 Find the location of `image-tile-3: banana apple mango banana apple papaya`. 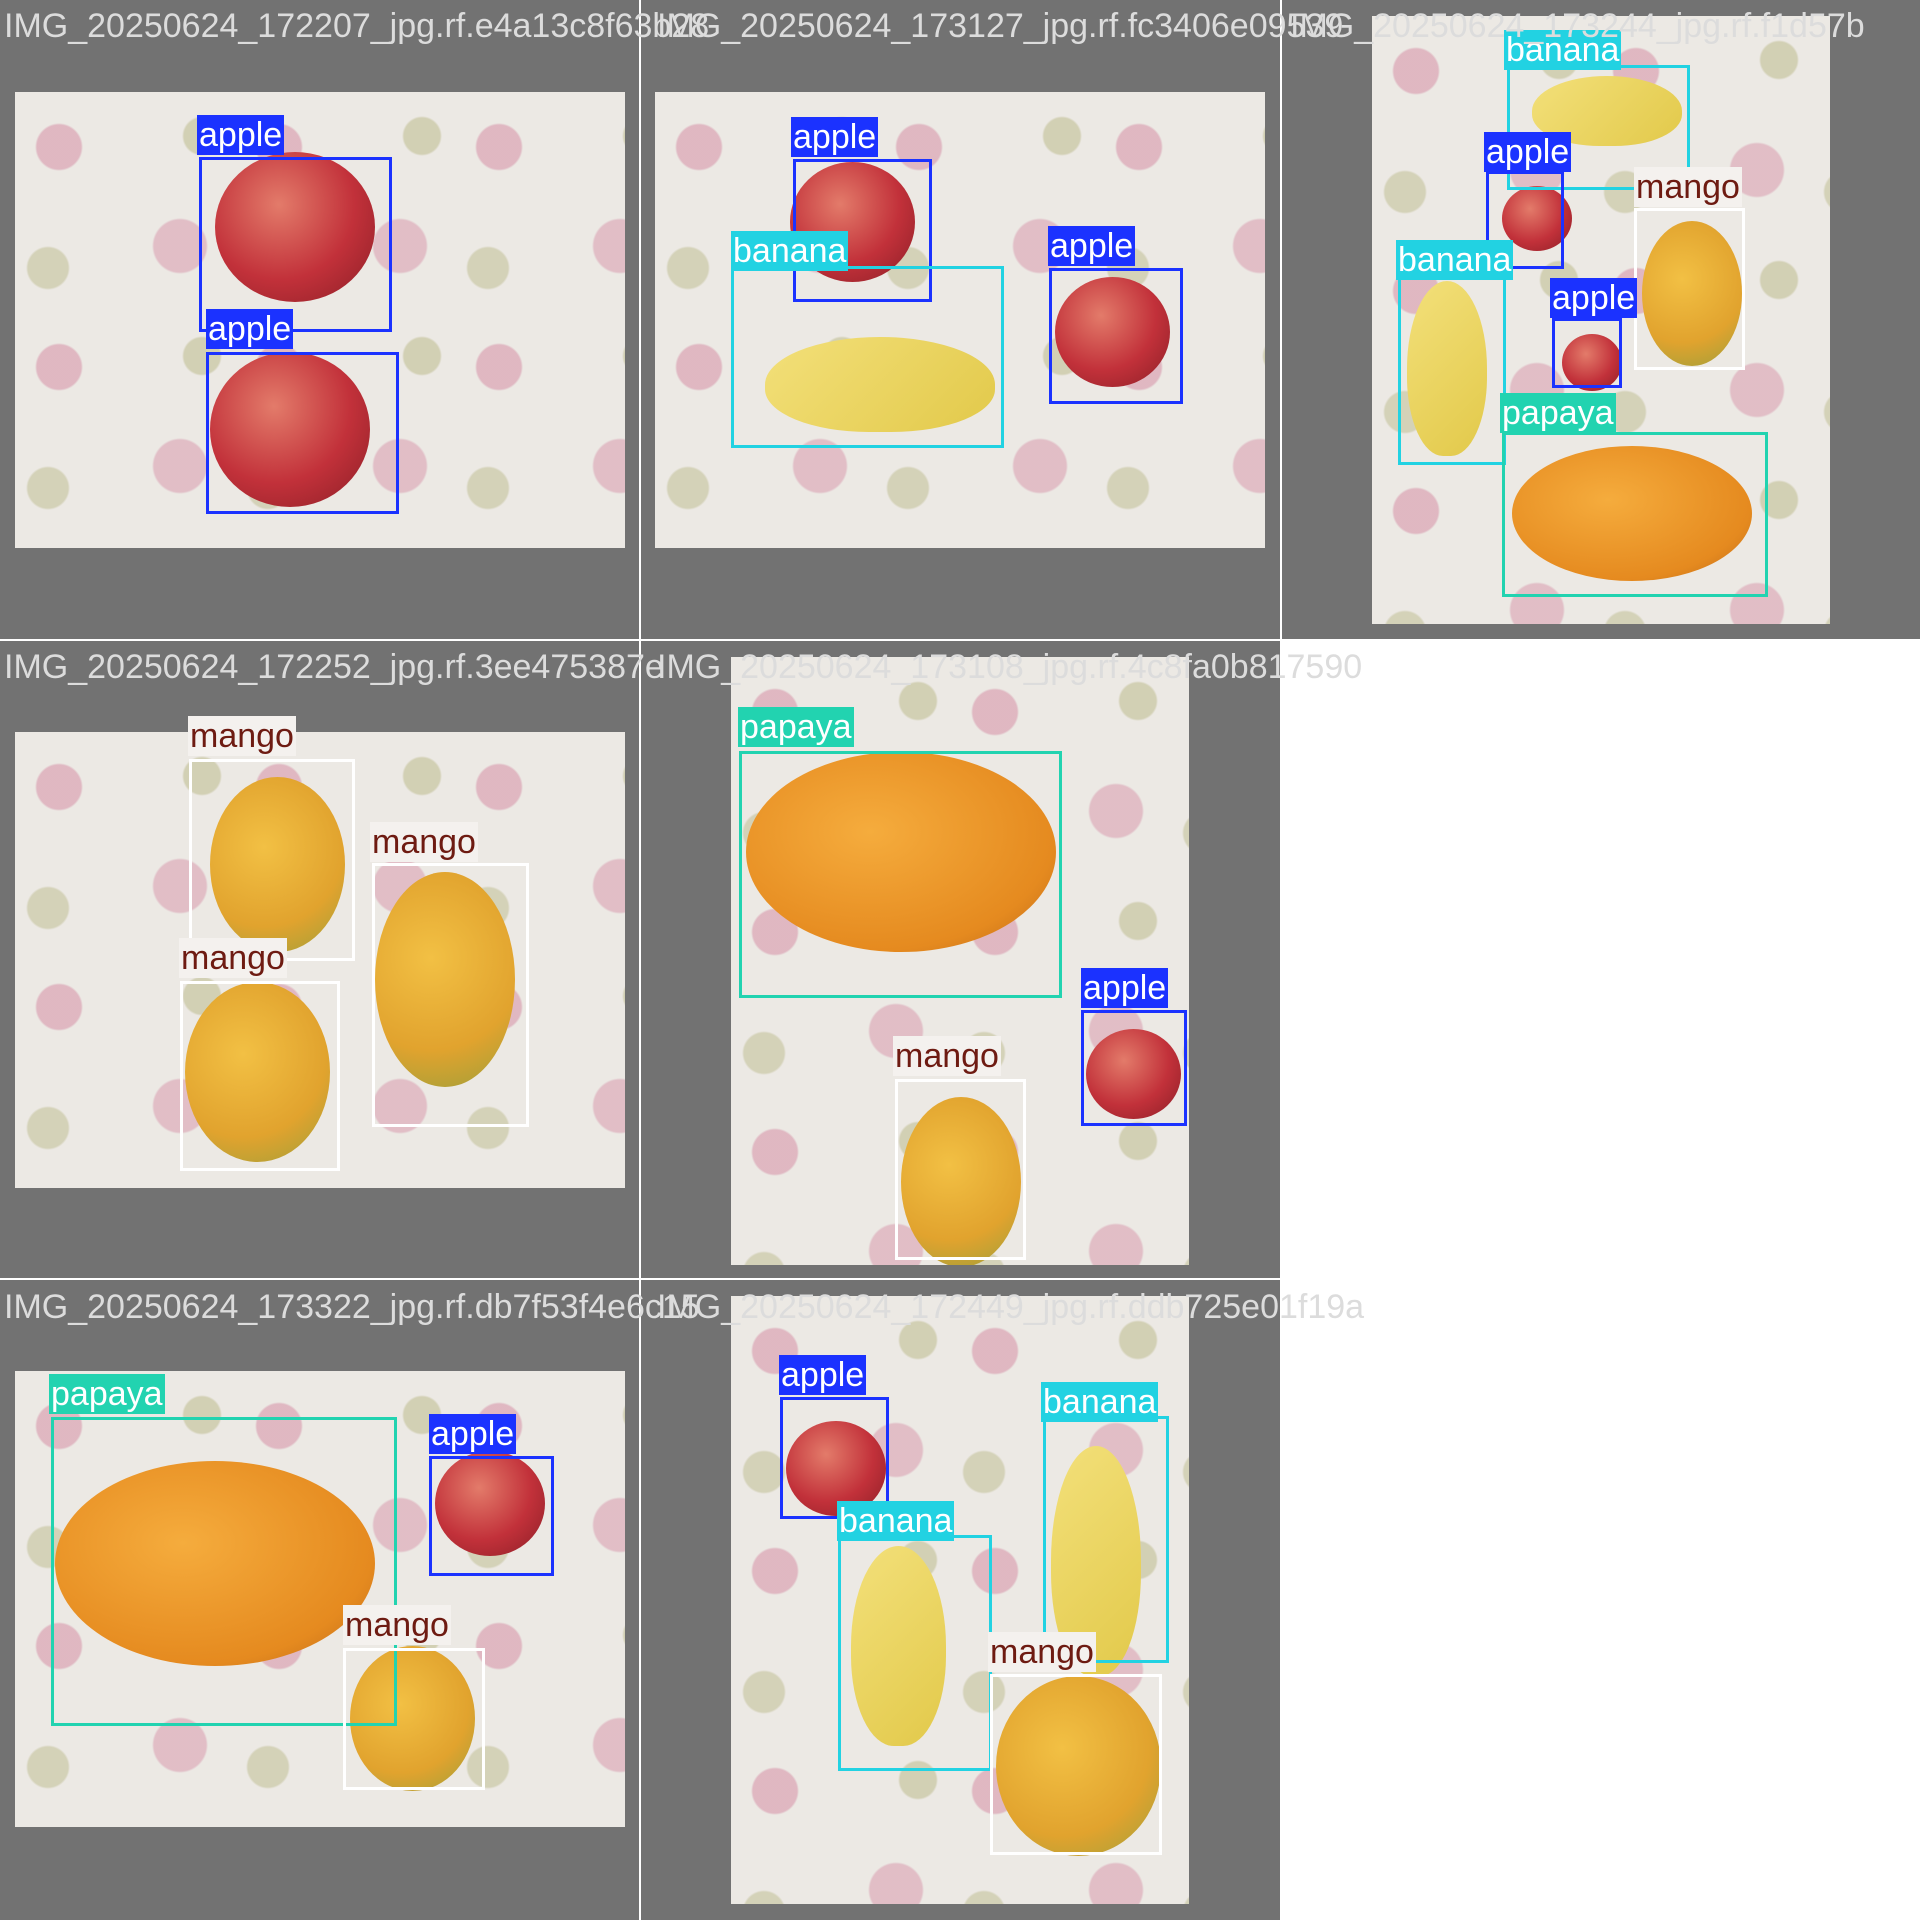

image-tile-3: banana apple mango banana apple papaya is located at coordinates (1601, 319).